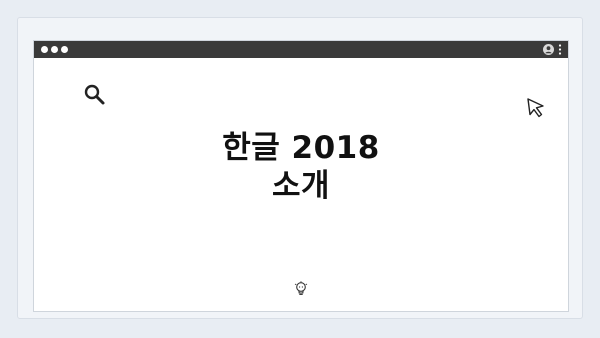 This screenshot has width=600, height=338. Describe the element at coordinates (301, 148) in the screenshot. I see `page-title-line-1: 한글 2018` at that location.